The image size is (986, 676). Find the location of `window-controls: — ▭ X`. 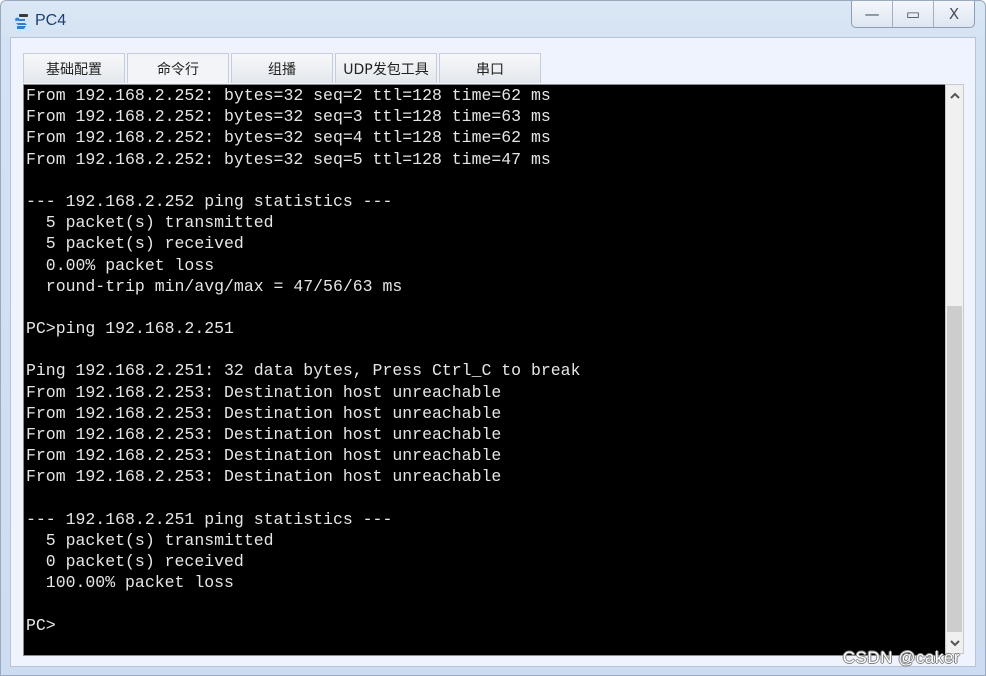

window-controls: — ▭ X is located at coordinates (913, 14).